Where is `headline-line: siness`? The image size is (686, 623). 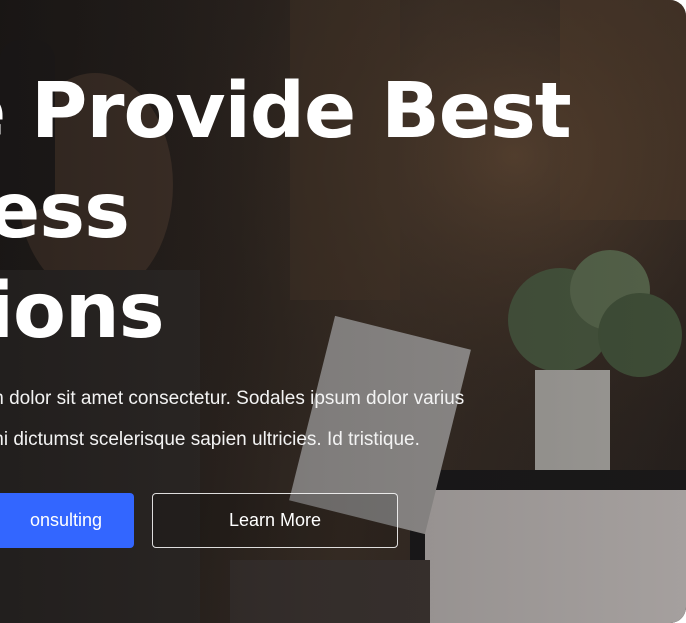
headline-line: siness is located at coordinates (65, 211).